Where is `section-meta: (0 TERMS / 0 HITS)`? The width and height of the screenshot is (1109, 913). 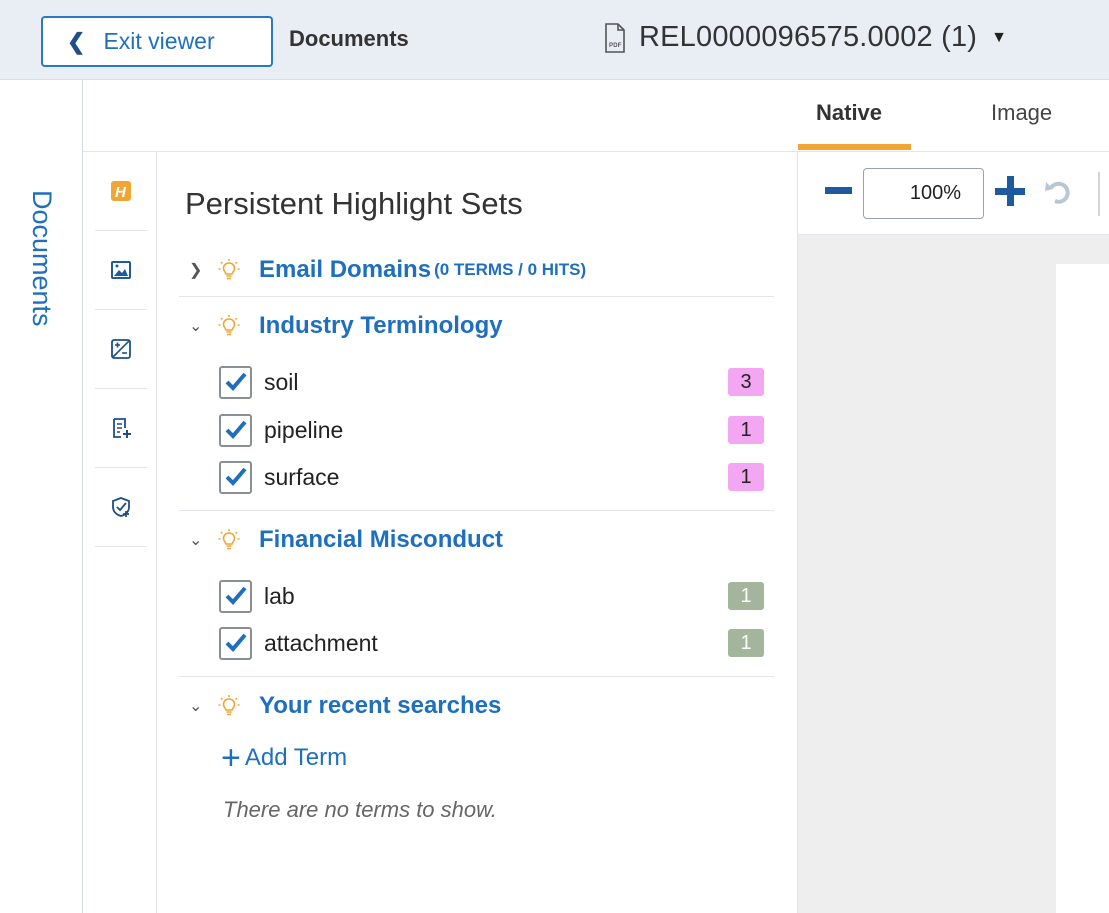 section-meta: (0 TERMS / 0 HITS) is located at coordinates (510, 269).